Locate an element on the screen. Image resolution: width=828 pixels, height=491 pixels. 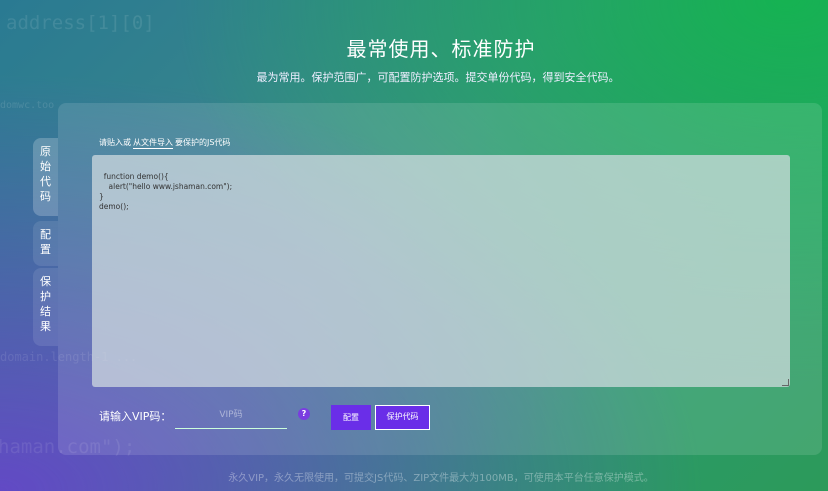
page-subtitle: 最为常用。保护范围广，可配置防护选项。提交单份代码，得到安全代码。 is located at coordinates (438, 77).